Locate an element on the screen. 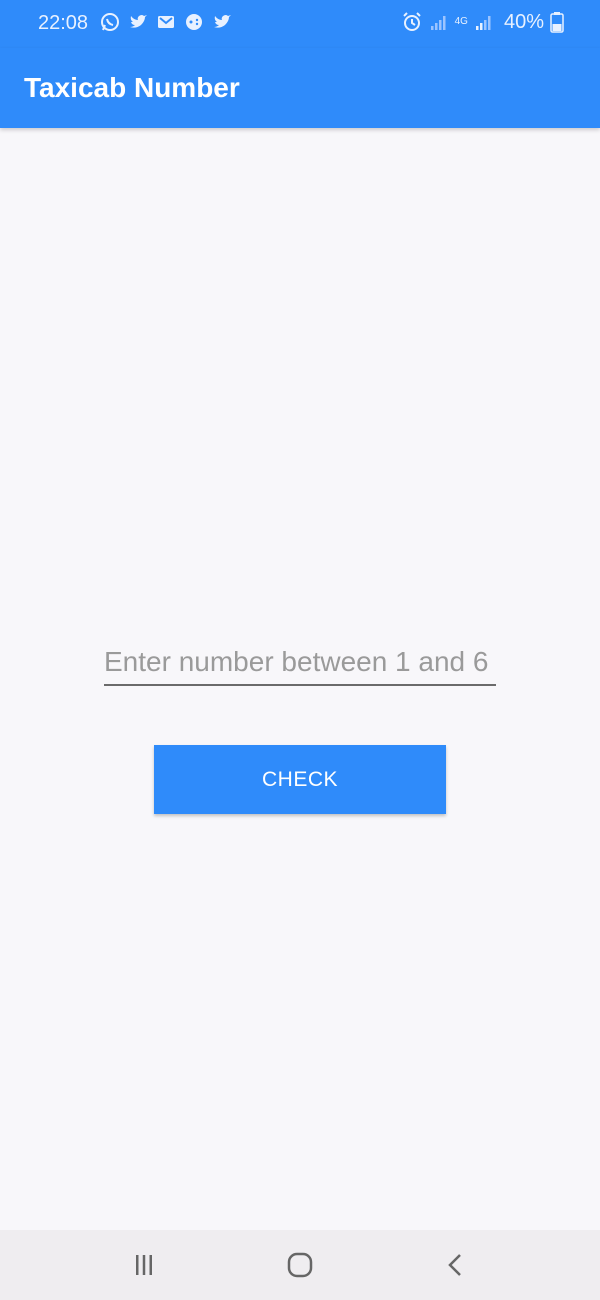 This screenshot has height=1300, width=600. gmail-icon is located at coordinates (166, 22).